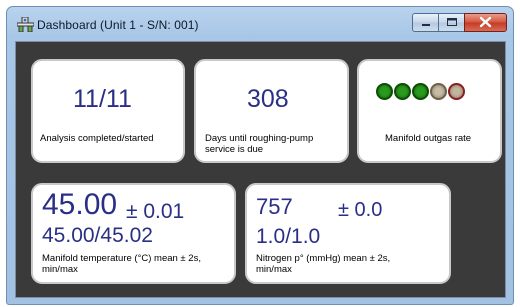 This screenshot has width=520, height=307. I want to click on outgas-label: Manifold outgas rate, so click(428, 138).